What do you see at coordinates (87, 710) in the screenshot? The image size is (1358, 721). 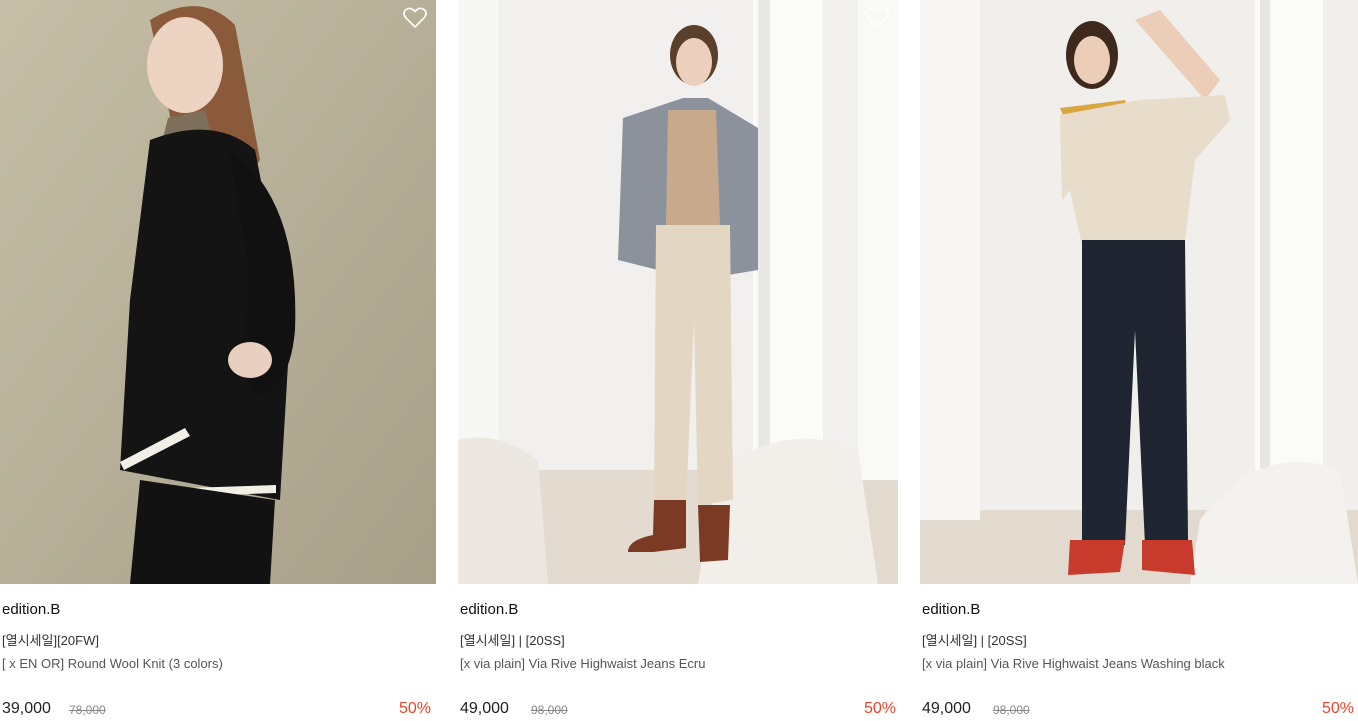 I see `original-price: 78,000` at bounding box center [87, 710].